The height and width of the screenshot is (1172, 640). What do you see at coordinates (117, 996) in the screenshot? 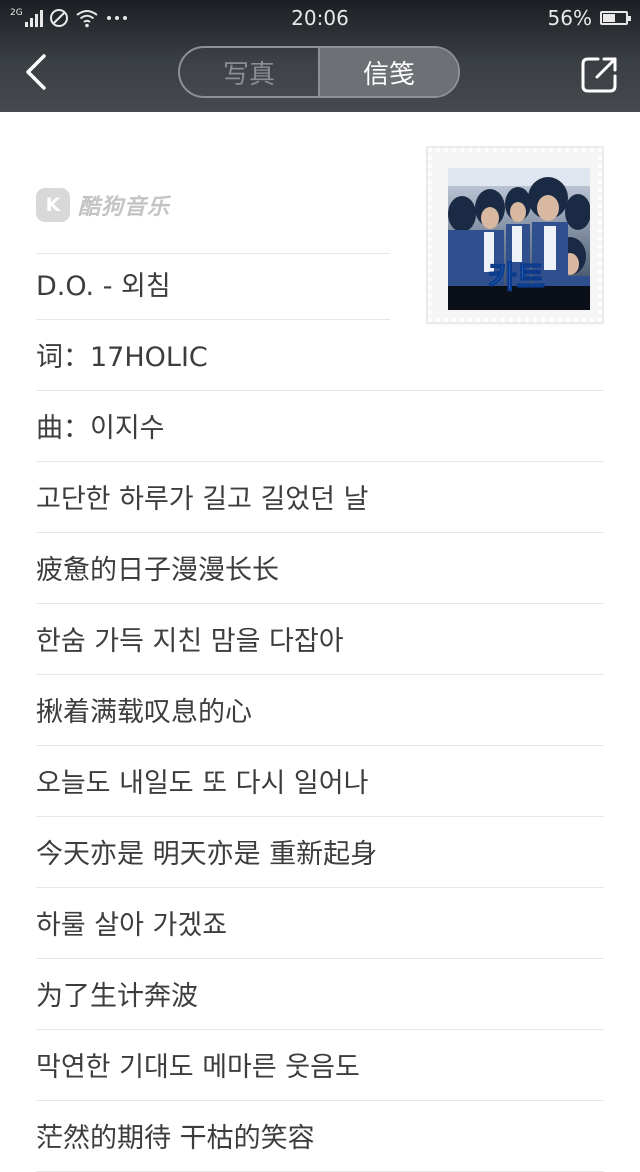
I see `lyric-line: 为了生计奔波` at bounding box center [117, 996].